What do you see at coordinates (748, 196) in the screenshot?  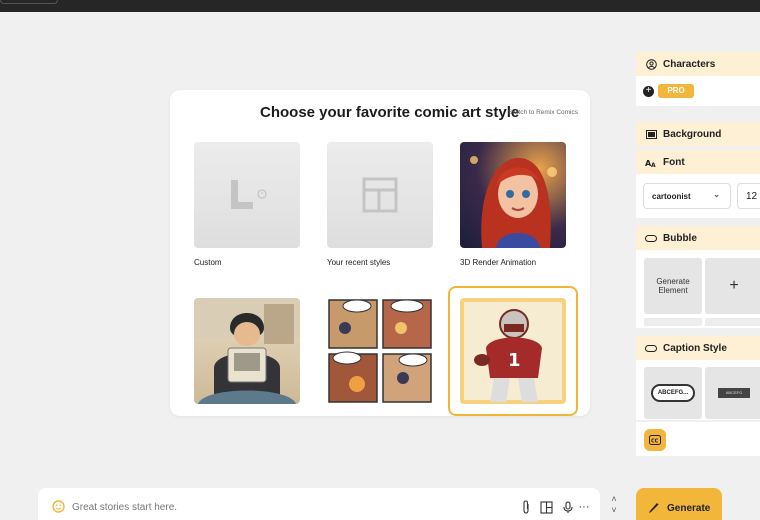 I see `font-size-input: 12` at bounding box center [748, 196].